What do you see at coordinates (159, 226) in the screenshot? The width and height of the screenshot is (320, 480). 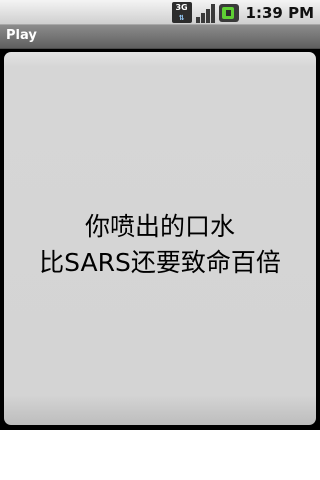 I see `message-line-1: 你喷出的口水` at bounding box center [159, 226].